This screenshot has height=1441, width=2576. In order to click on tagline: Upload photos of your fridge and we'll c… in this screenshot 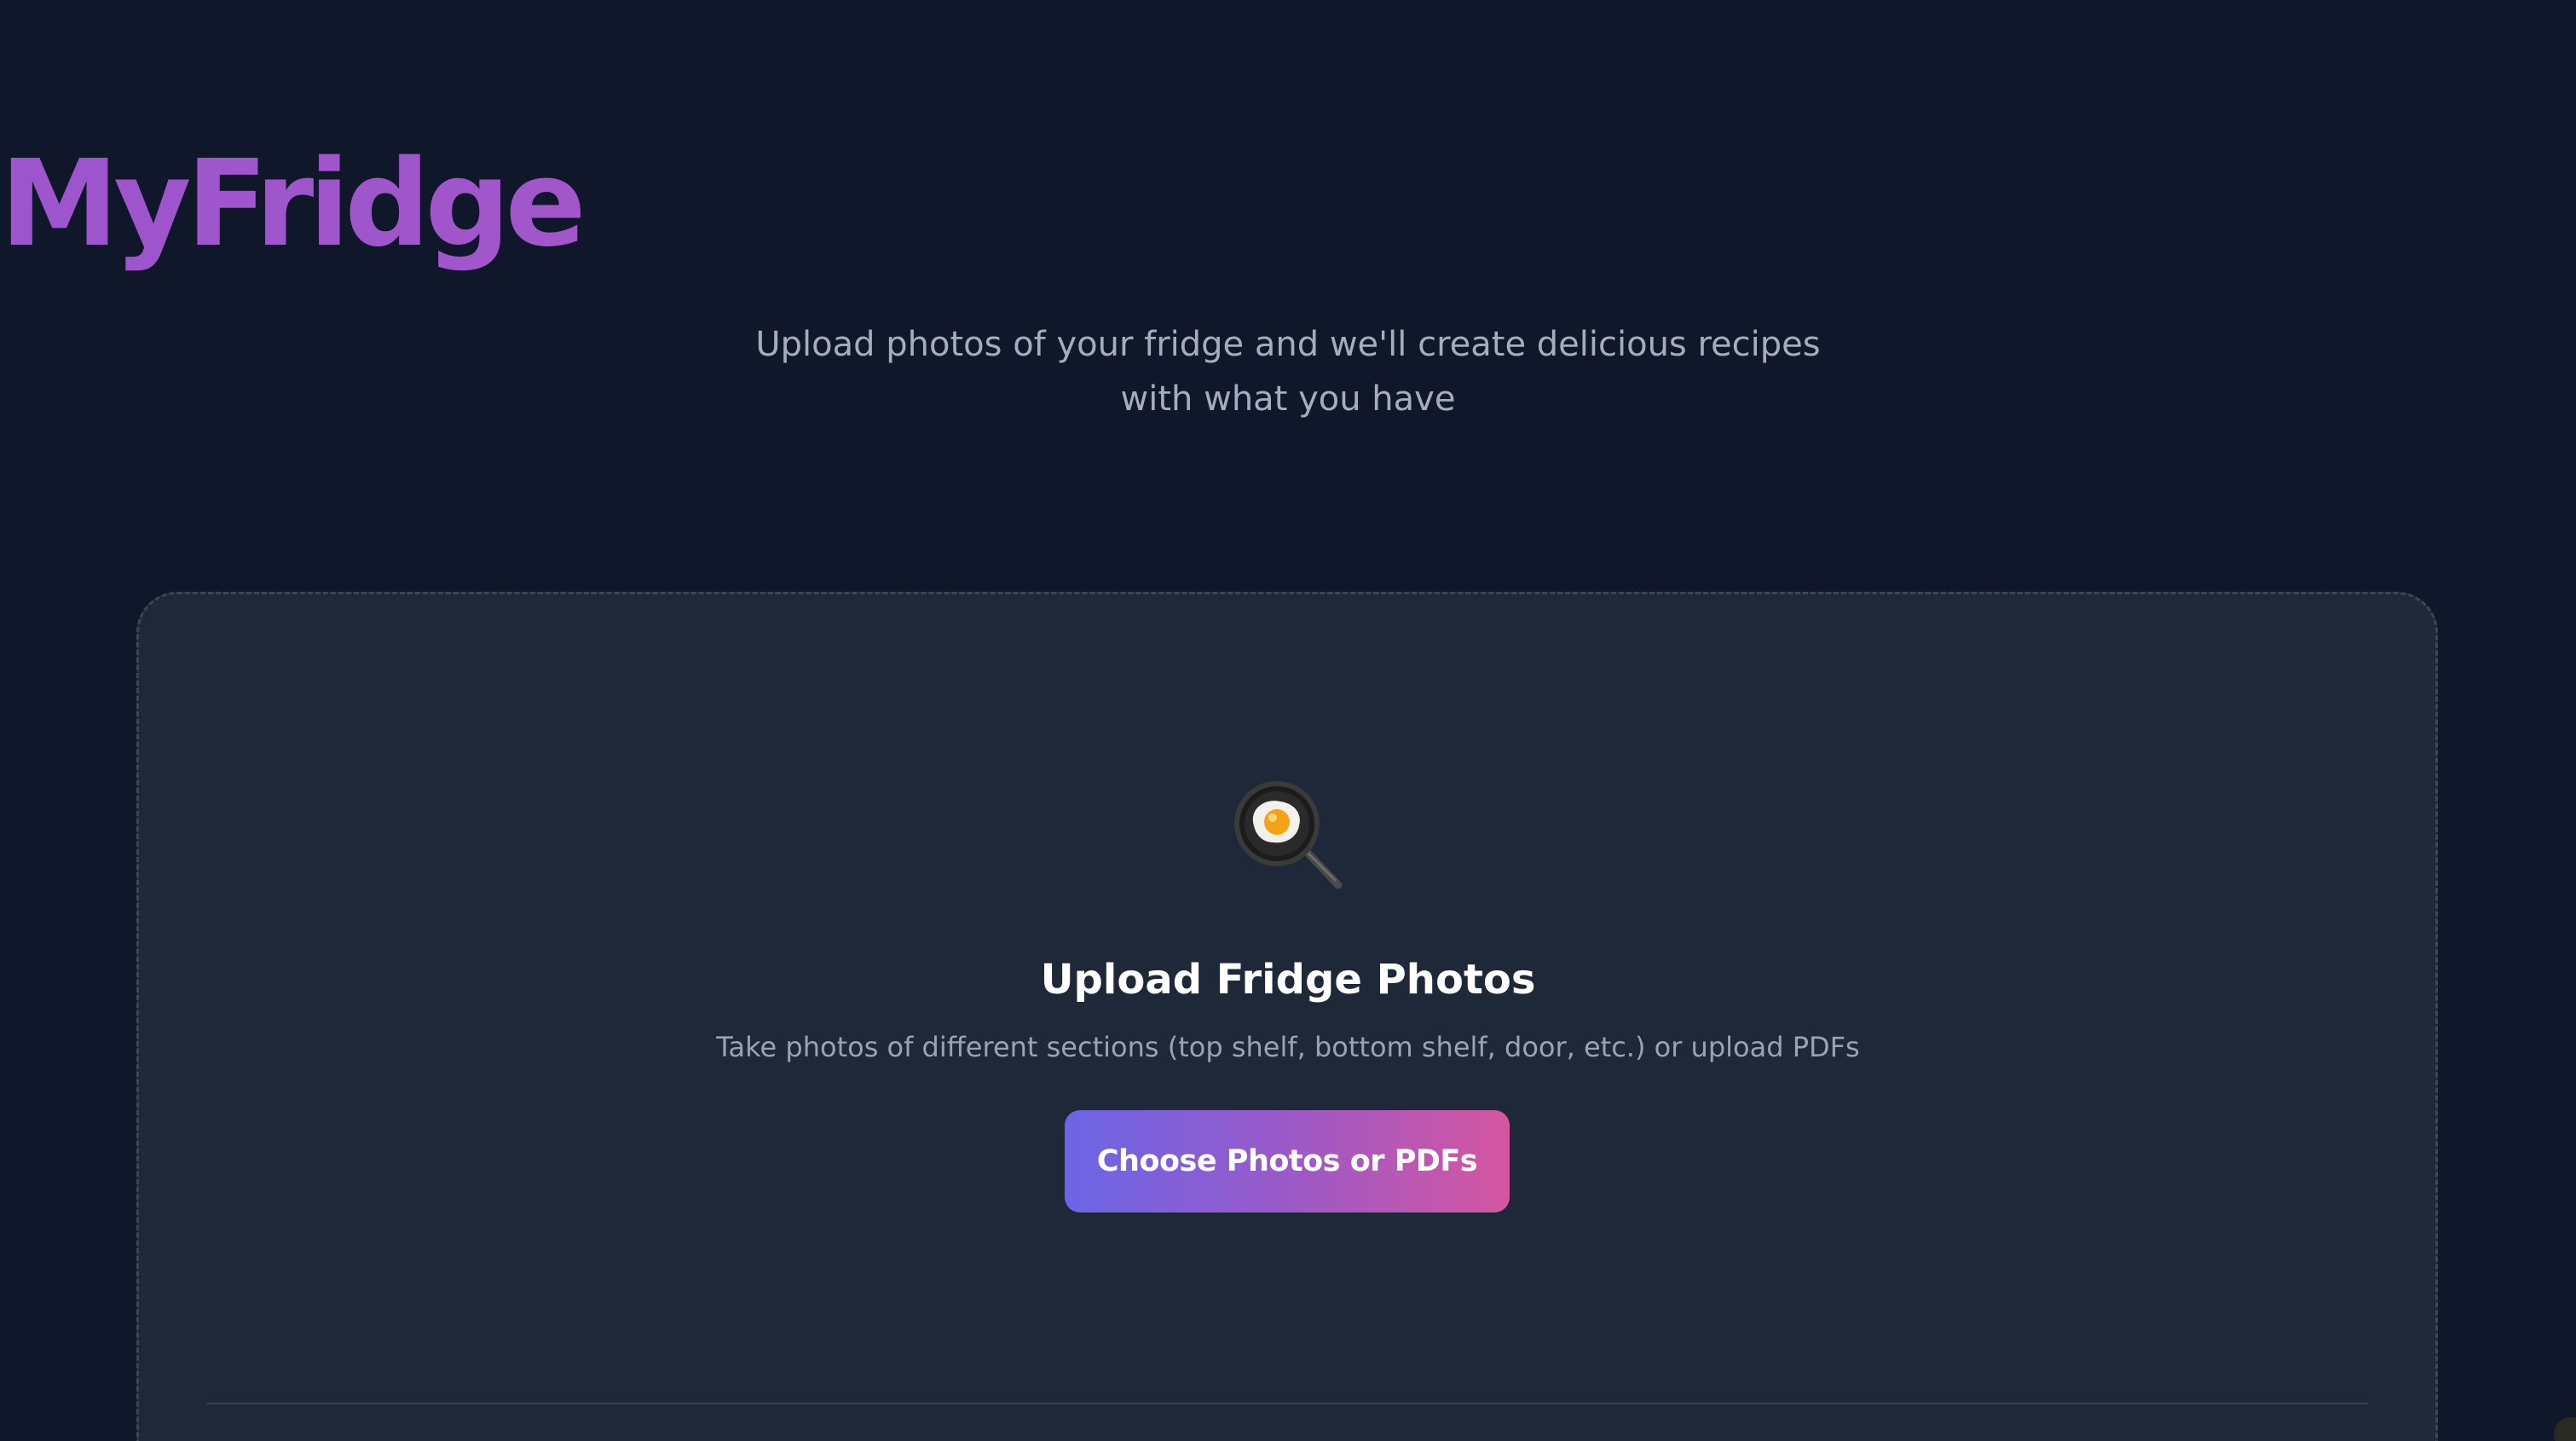, I will do `click(1288, 371)`.